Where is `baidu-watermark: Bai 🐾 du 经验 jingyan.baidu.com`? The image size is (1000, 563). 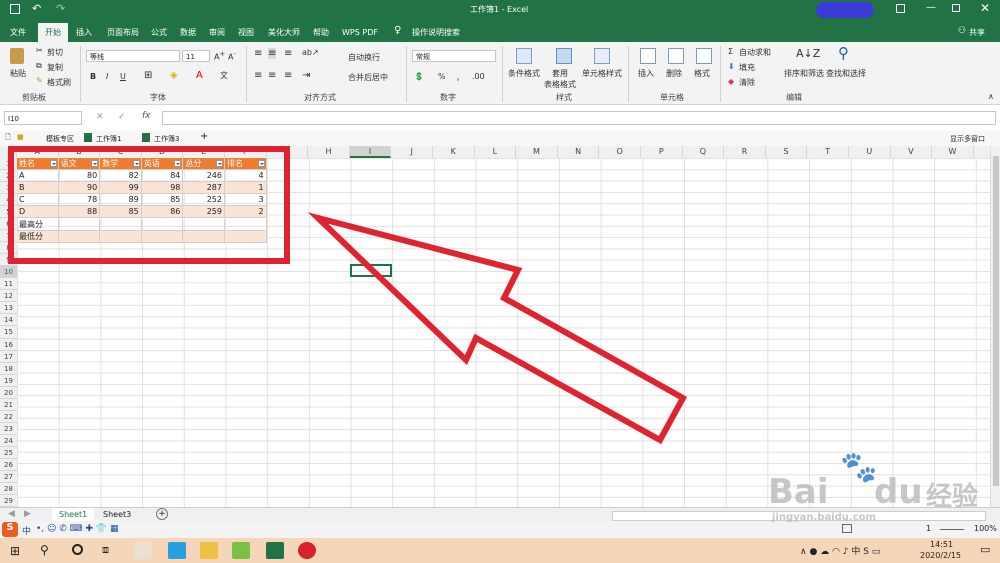 baidu-watermark: Bai 🐾 du 经验 jingyan.baidu.com is located at coordinates (873, 486).